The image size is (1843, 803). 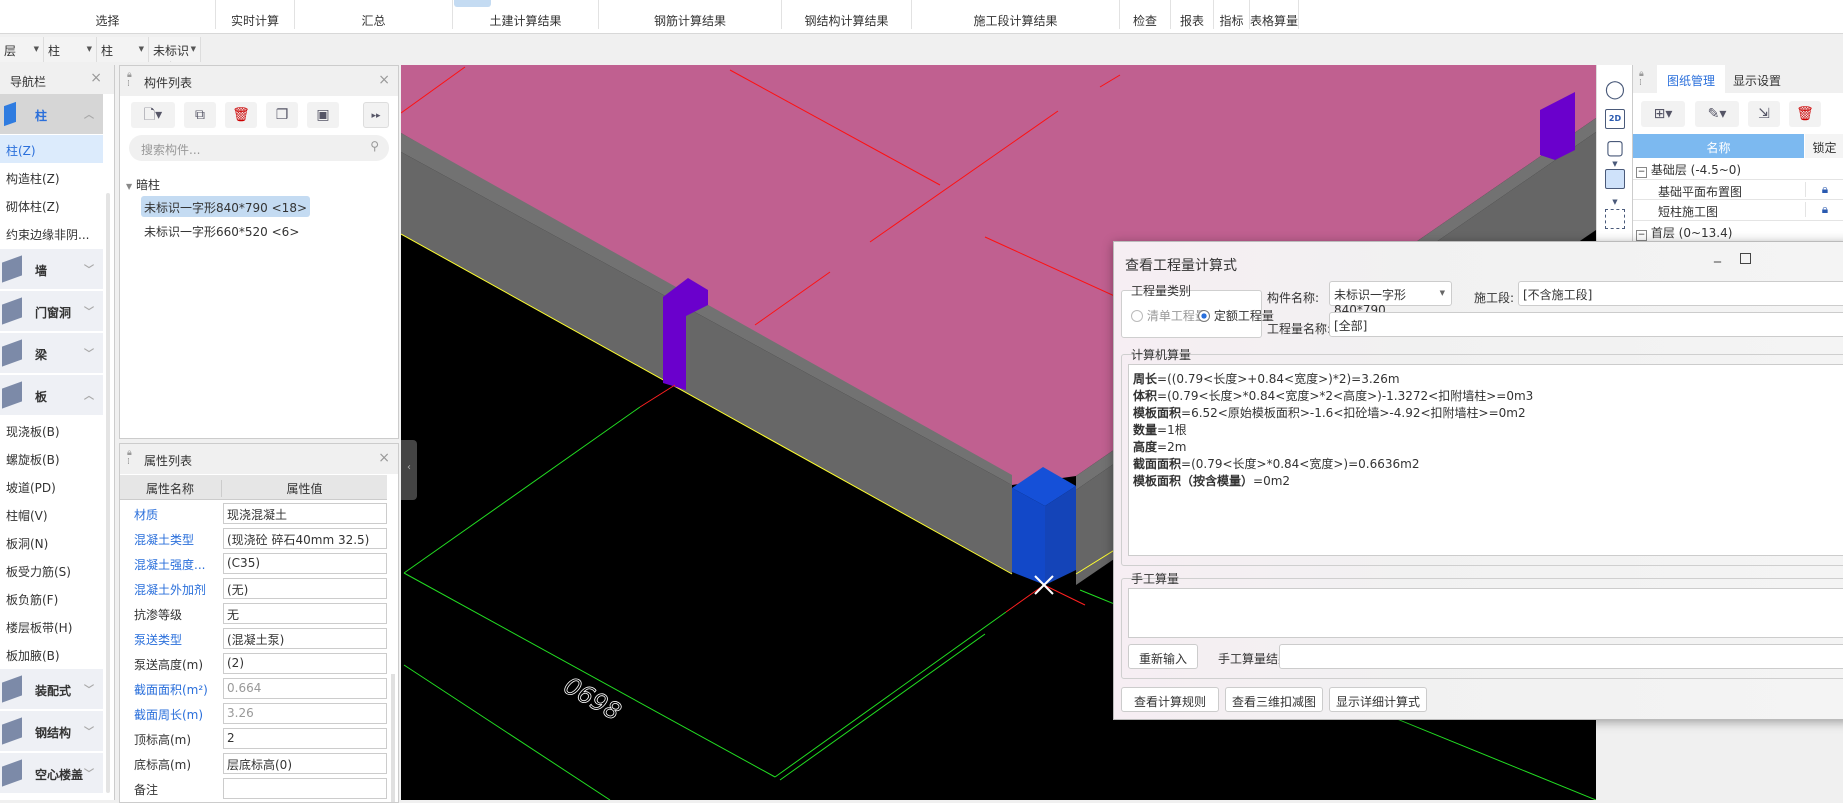 I want to click on 3d-box-icon: ▢, so click(x=1615, y=147).